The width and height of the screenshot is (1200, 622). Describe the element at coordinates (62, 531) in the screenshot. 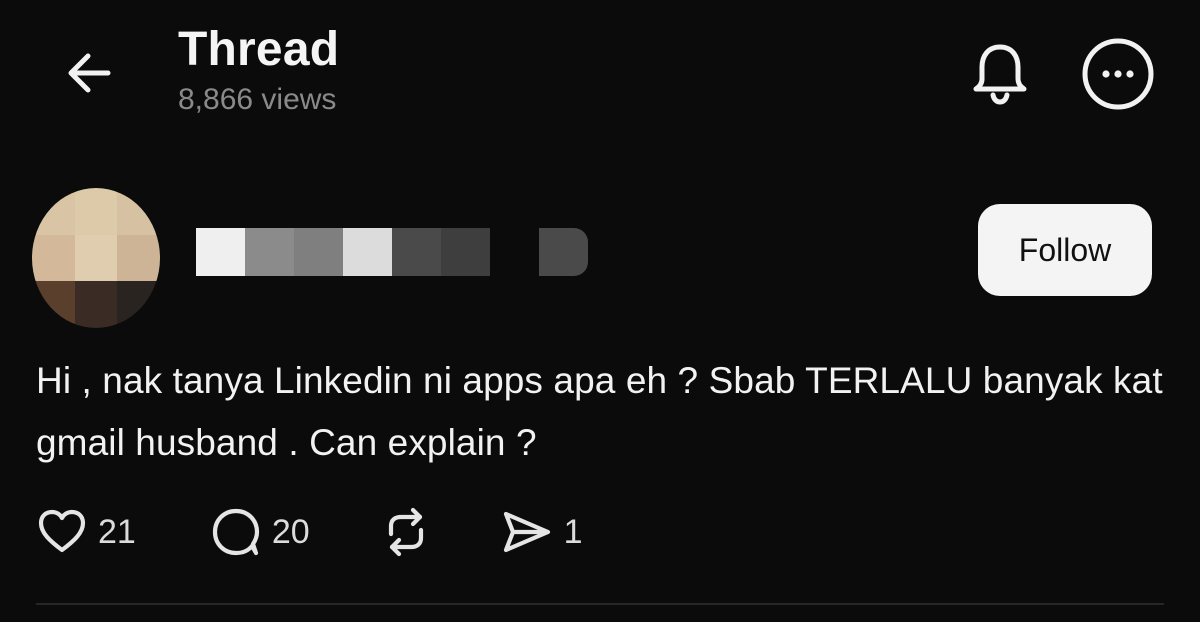

I see `heart-icon` at that location.